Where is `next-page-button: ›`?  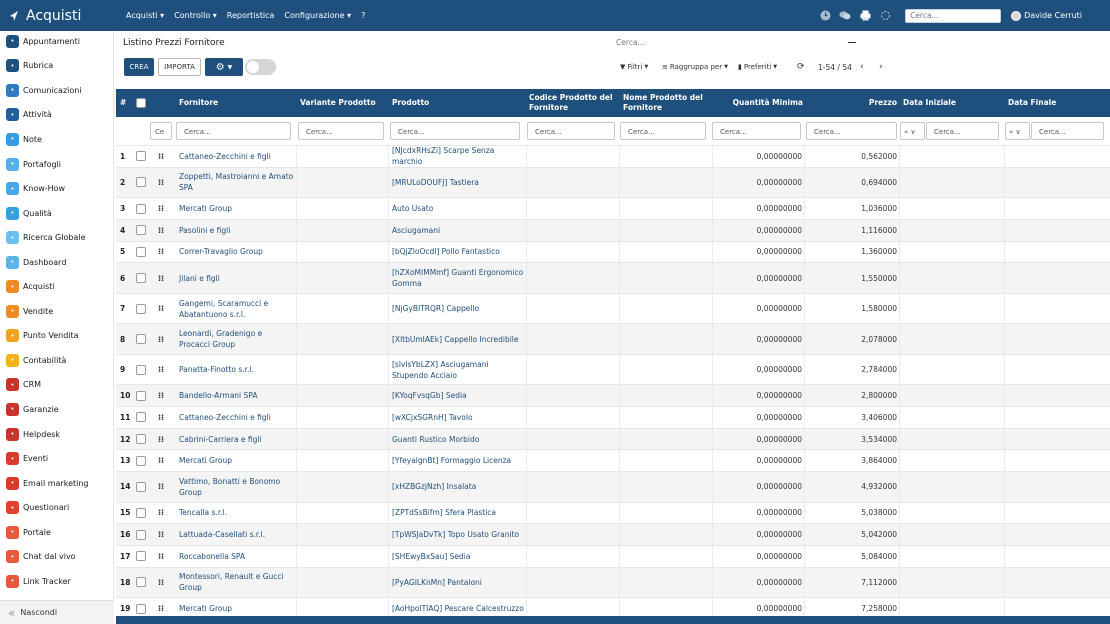
next-page-button: › is located at coordinates (881, 67).